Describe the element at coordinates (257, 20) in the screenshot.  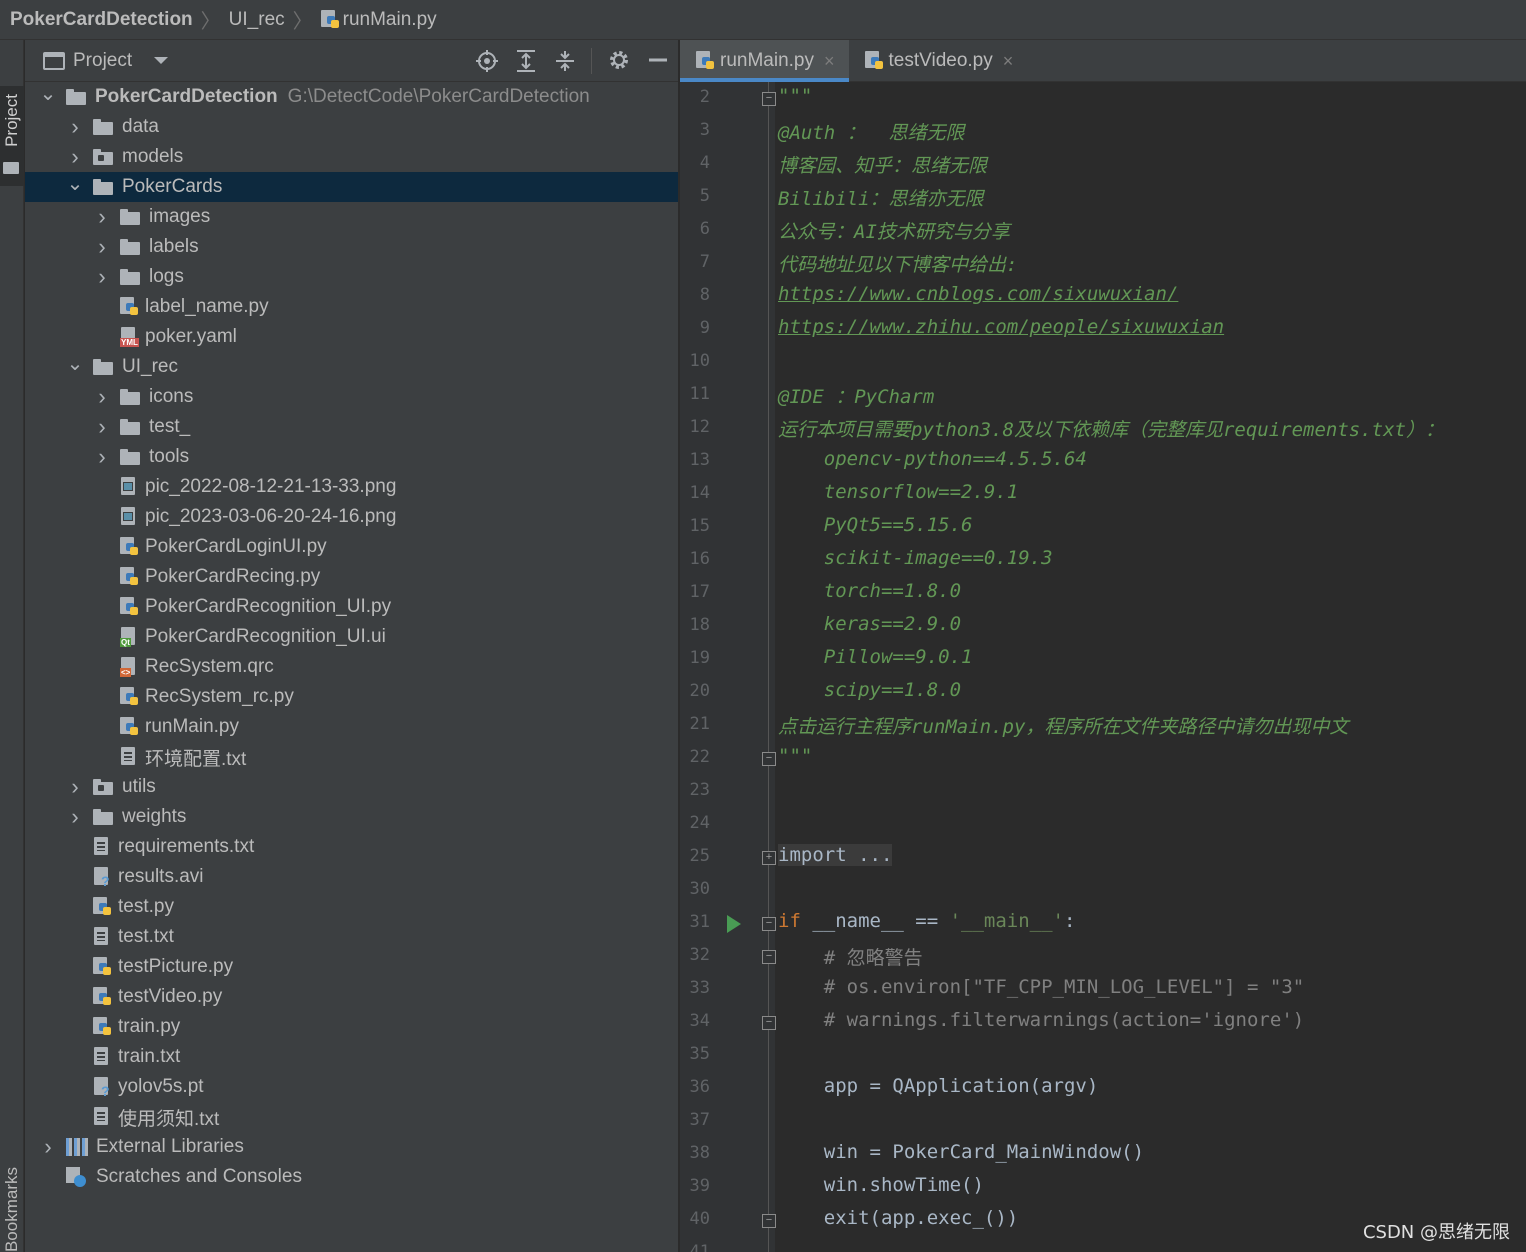
I see `breadcrumb-folder: UI_rec` at that location.